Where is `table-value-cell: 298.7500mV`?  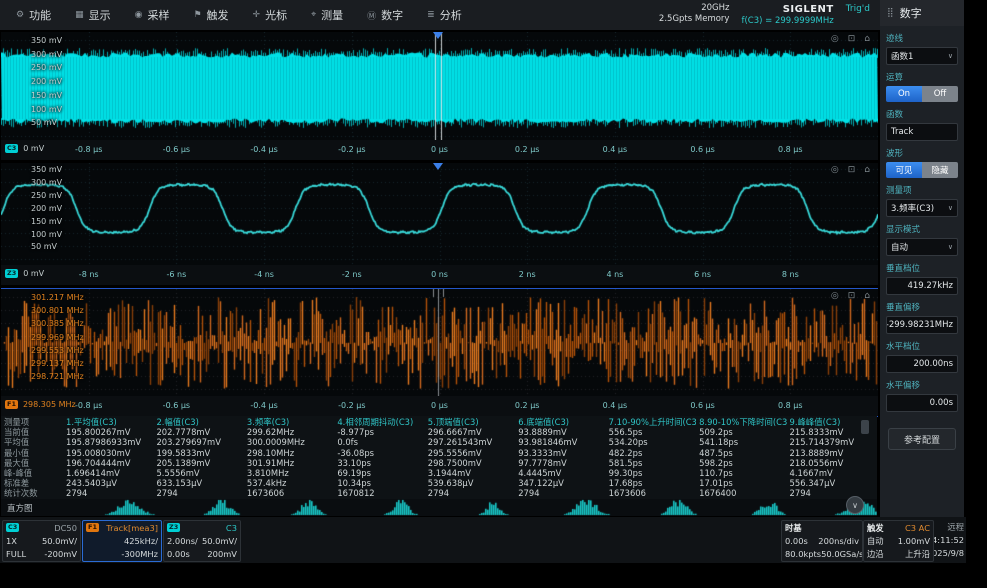
table-value-cell: 298.7500mV is located at coordinates (454, 462).